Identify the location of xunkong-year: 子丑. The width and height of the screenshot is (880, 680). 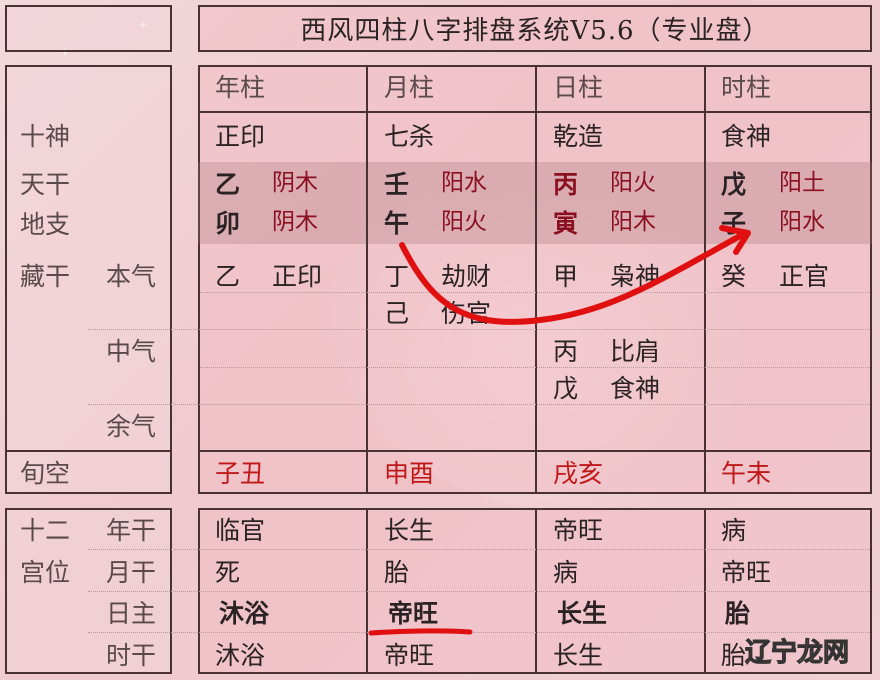
(240, 473).